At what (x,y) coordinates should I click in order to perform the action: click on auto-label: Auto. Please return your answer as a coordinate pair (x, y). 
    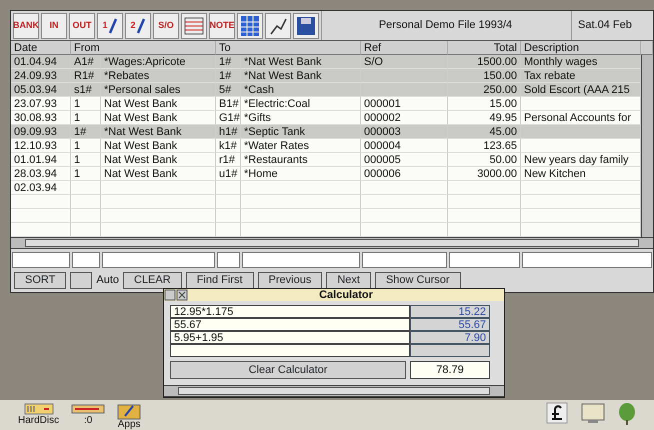
    Looking at the image, I should click on (107, 280).